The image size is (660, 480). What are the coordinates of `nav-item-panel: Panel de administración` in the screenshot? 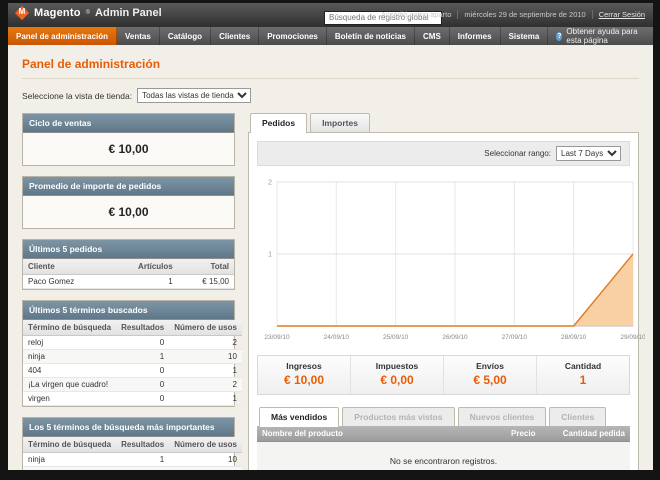 It's located at (63, 36).